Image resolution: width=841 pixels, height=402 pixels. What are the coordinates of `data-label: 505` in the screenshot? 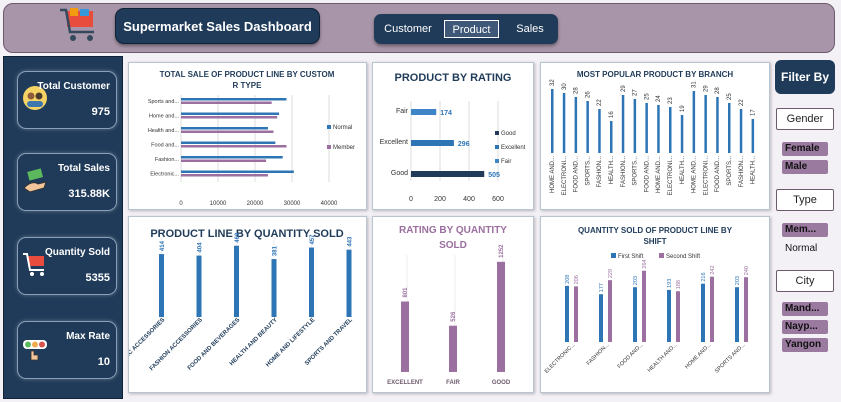 It's located at (494, 175).